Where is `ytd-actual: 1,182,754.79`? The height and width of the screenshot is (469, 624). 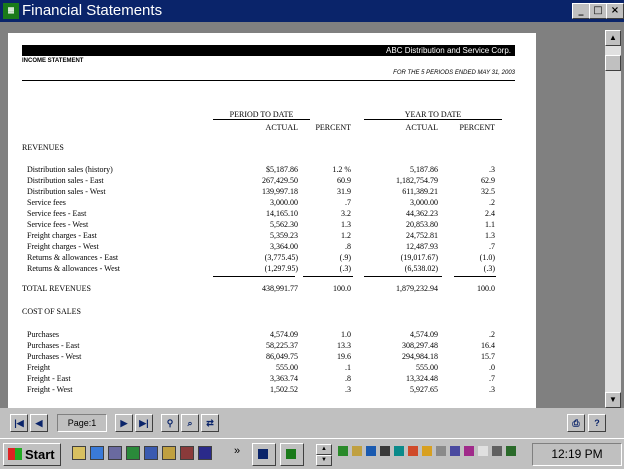
ytd-actual: 1,182,754.79 is located at coordinates (417, 180).